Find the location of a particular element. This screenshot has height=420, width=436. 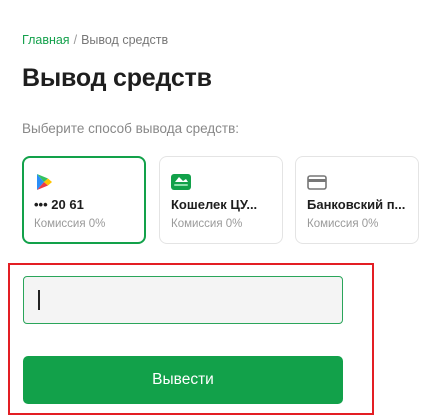

breadcrumb-current: Вывод средств is located at coordinates (125, 40).